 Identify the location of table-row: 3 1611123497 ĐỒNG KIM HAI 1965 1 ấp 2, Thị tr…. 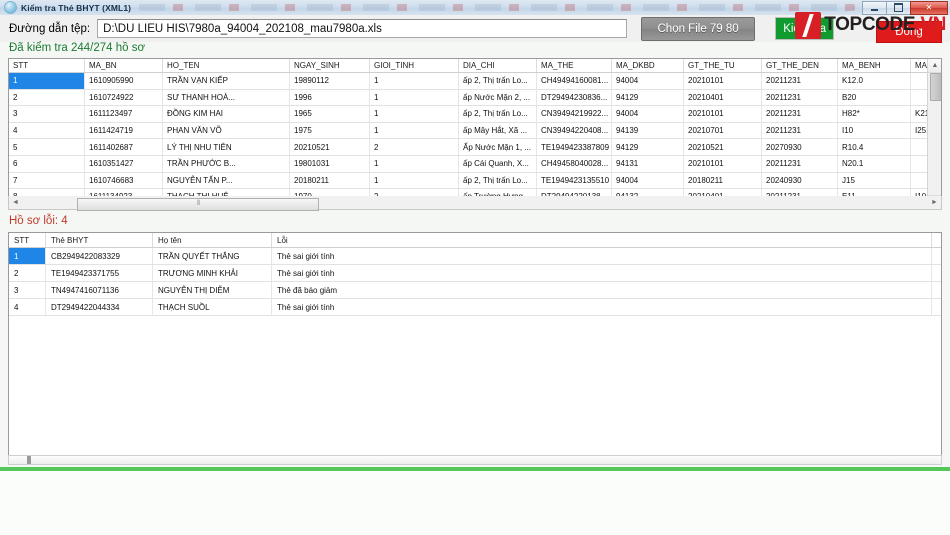
(475, 114).